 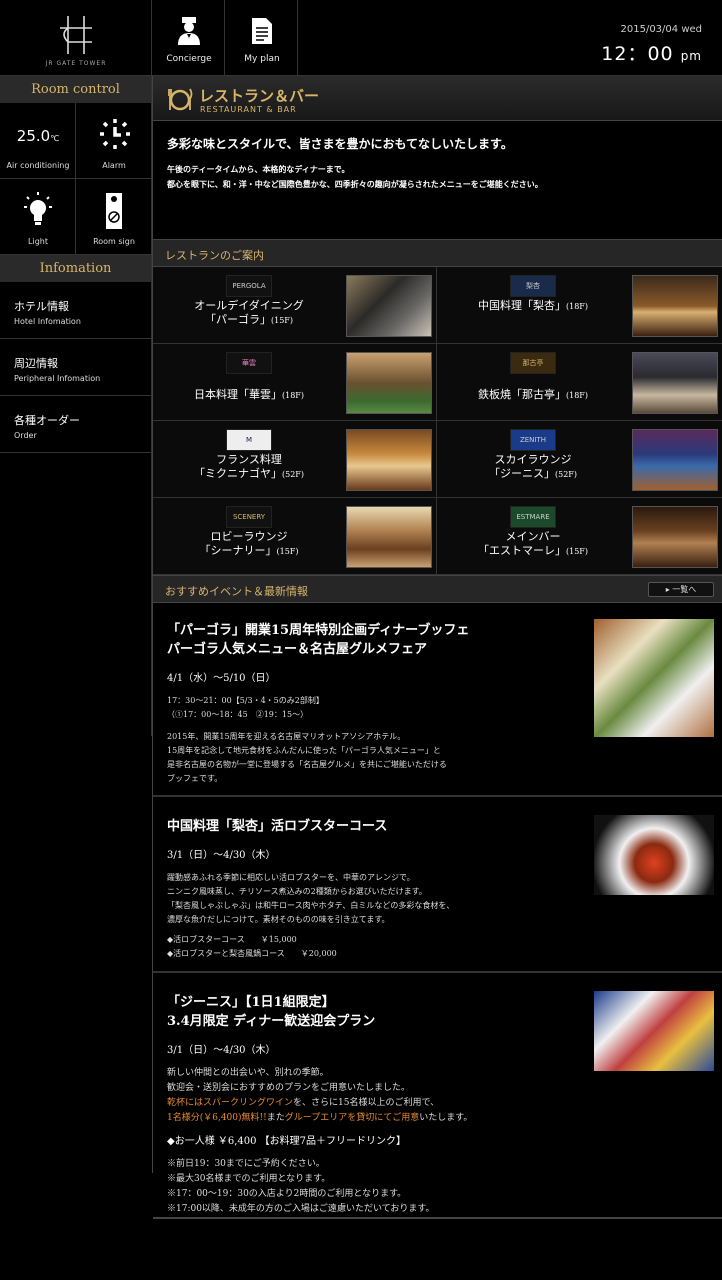 I want to click on restaurant-logo: 華雲, so click(x=249, y=363).